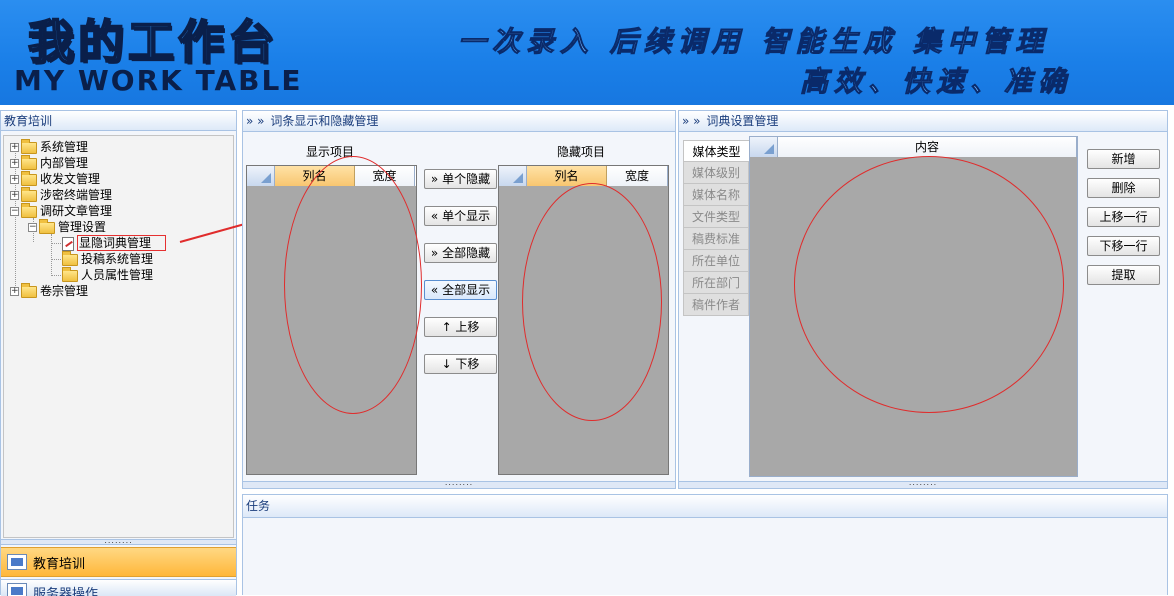 This screenshot has width=1174, height=596. I want to click on tree-item-archives: + 卷宗管理, so click(49, 290).